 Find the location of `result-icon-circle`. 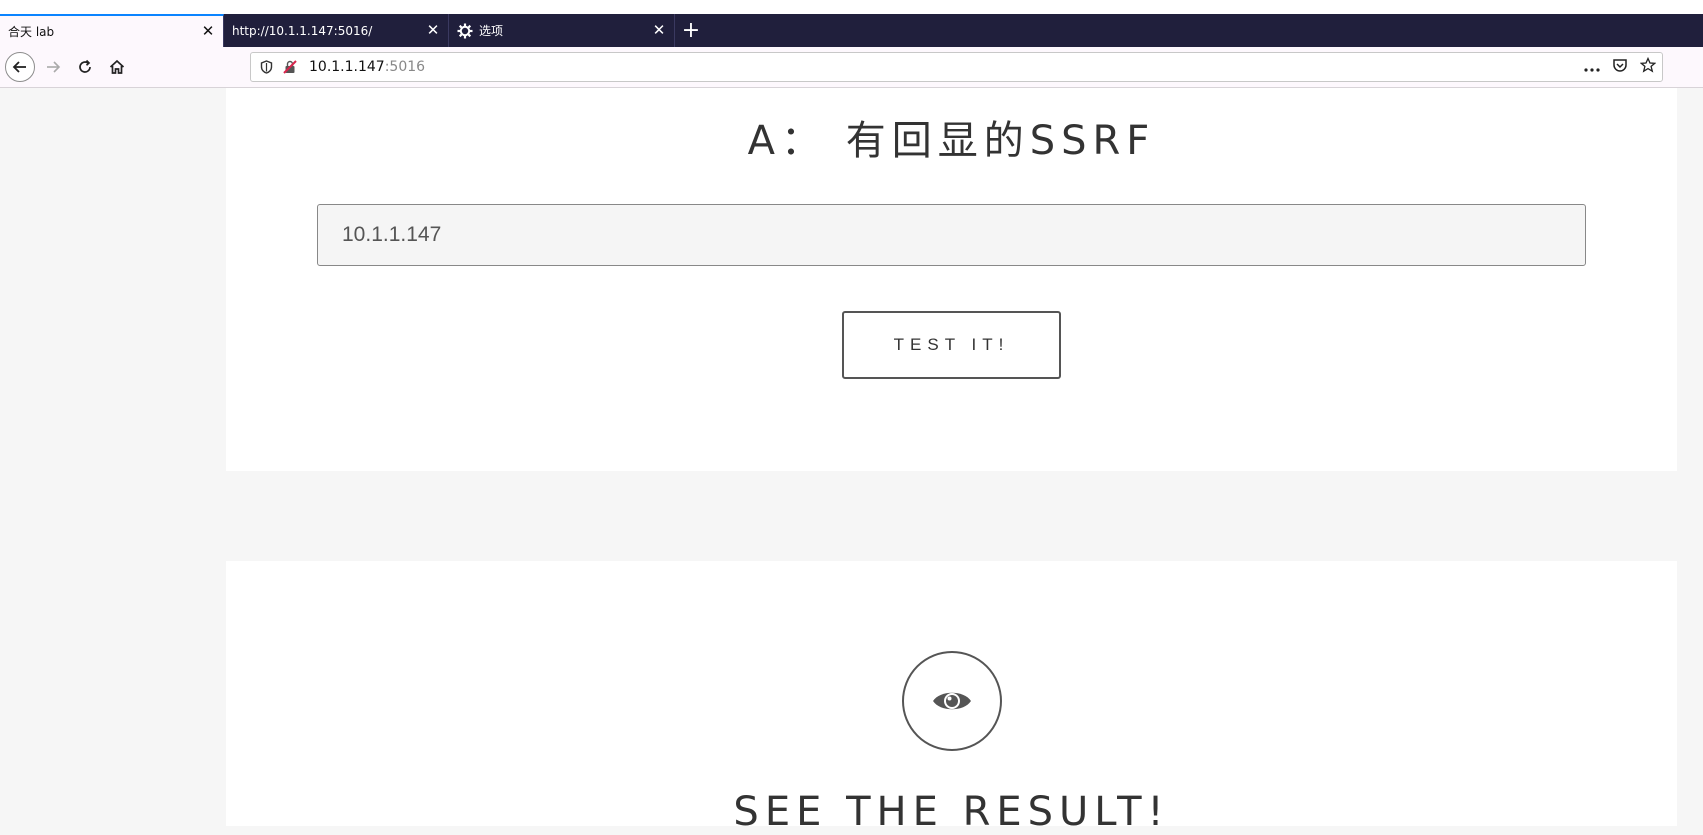

result-icon-circle is located at coordinates (952, 701).